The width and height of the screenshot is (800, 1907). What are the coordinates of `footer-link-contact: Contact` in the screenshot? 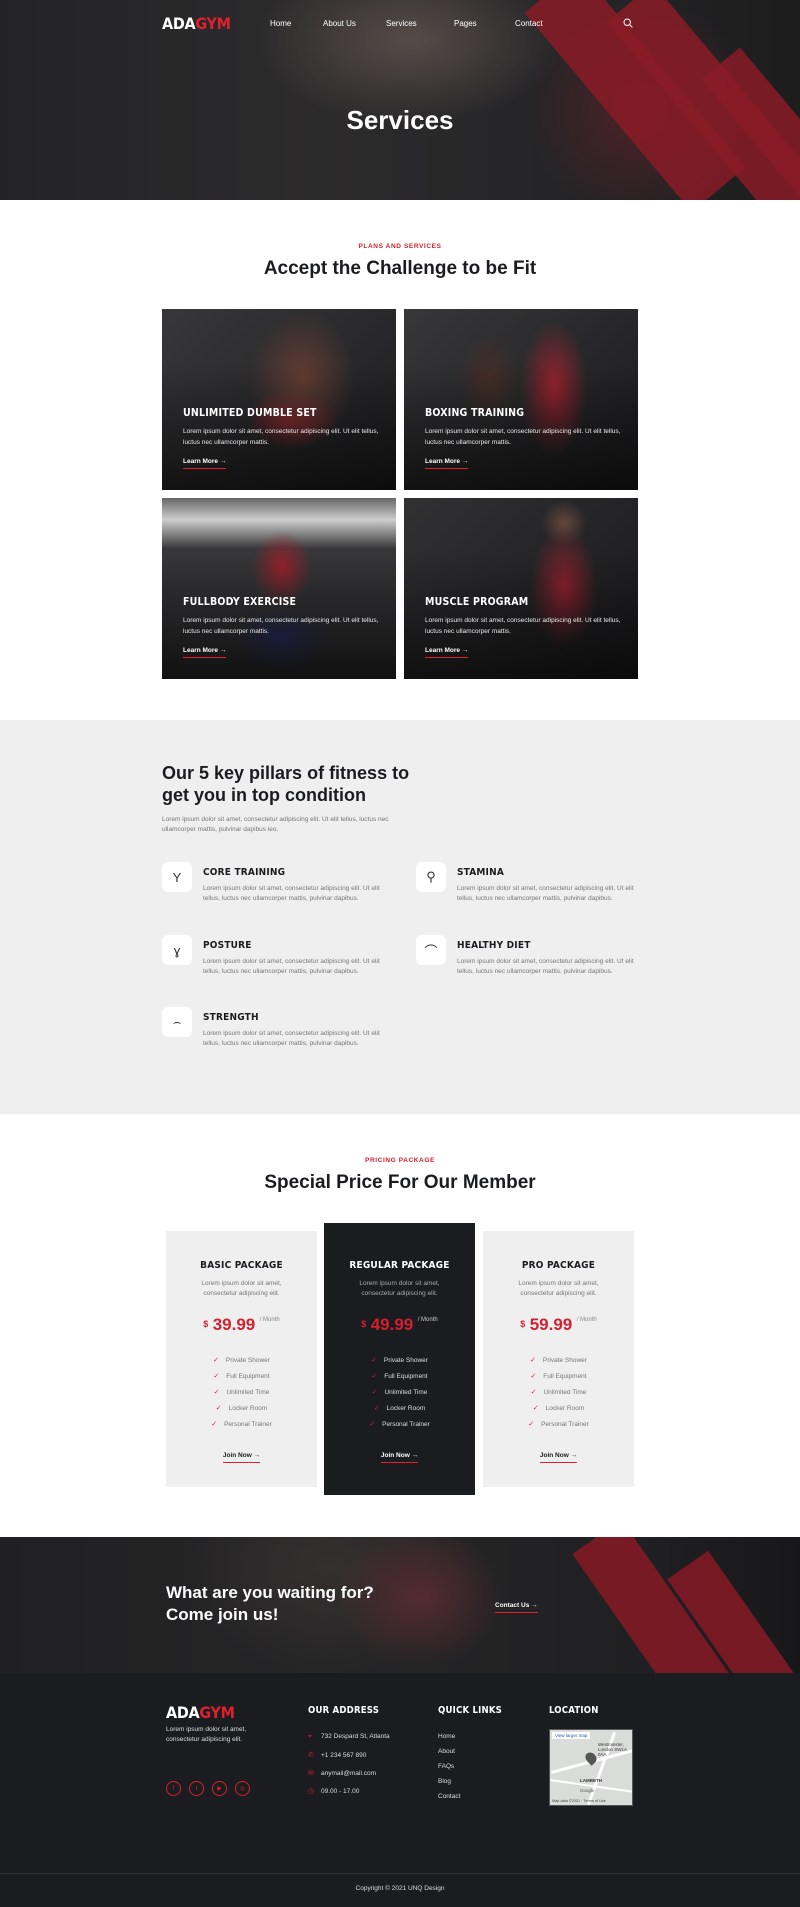 It's located at (449, 1796).